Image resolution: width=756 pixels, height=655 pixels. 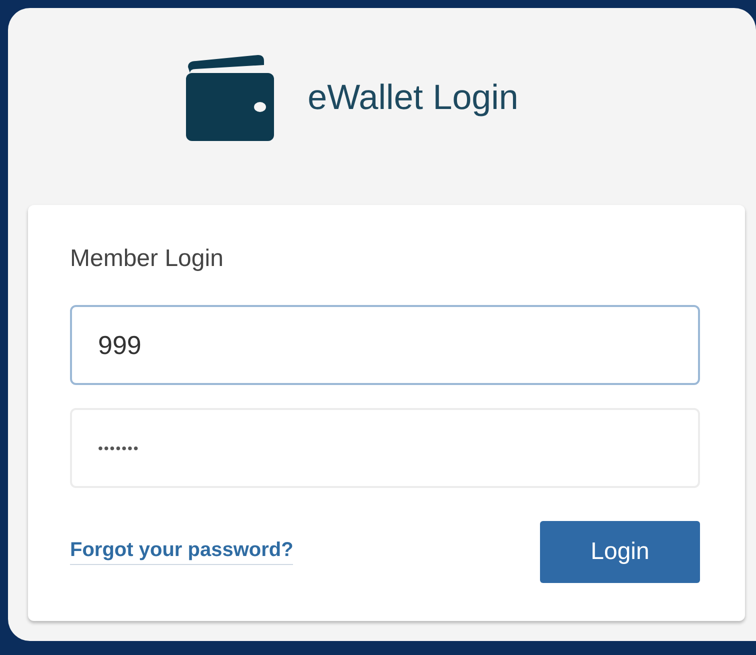 I want to click on card-heading: Member Login, so click(x=147, y=259).